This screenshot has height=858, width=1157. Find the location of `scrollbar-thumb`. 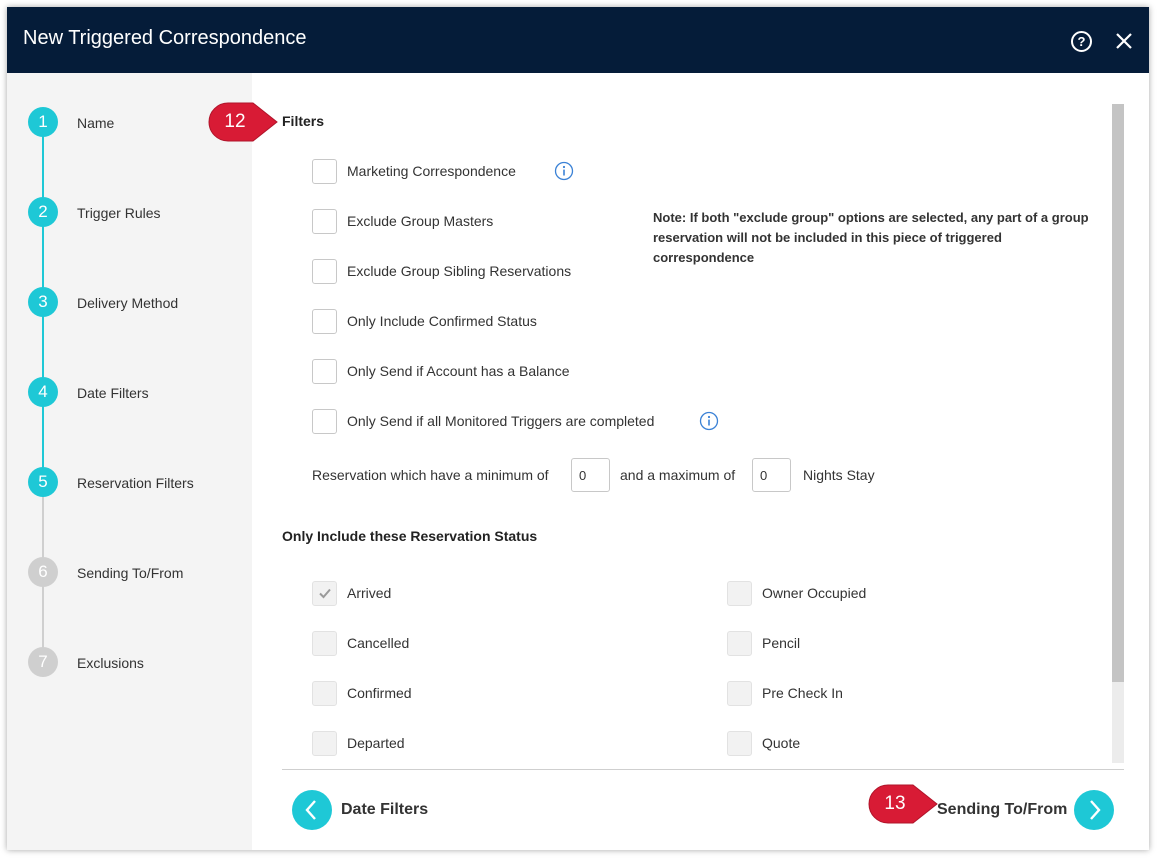

scrollbar-thumb is located at coordinates (1118, 393).